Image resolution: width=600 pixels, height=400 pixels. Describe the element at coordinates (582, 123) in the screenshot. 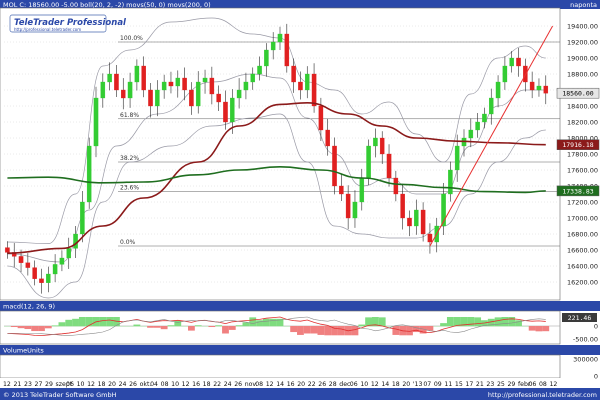

I see `y-tick-label: 18200.00` at that location.